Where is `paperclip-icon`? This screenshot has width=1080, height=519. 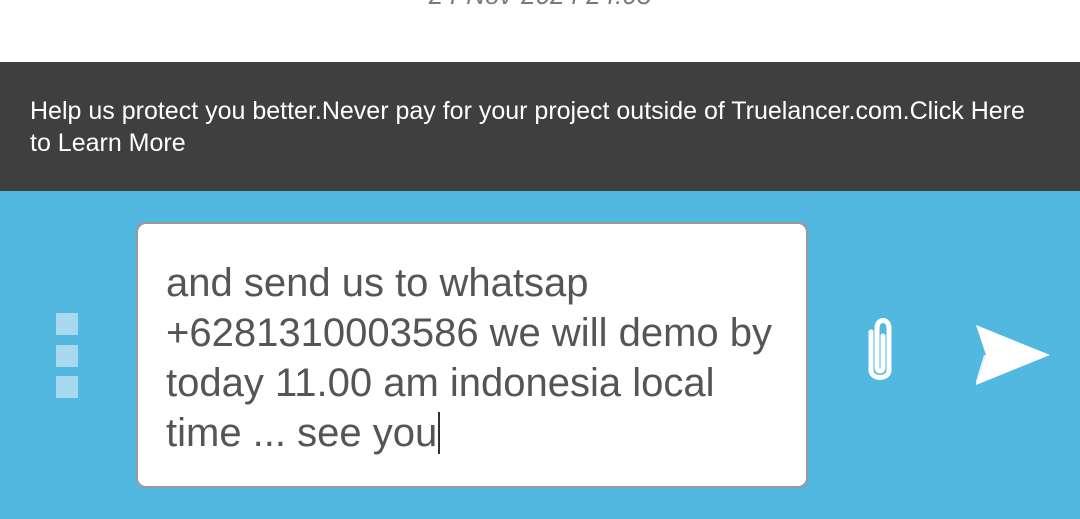
paperclip-icon is located at coordinates (880, 354).